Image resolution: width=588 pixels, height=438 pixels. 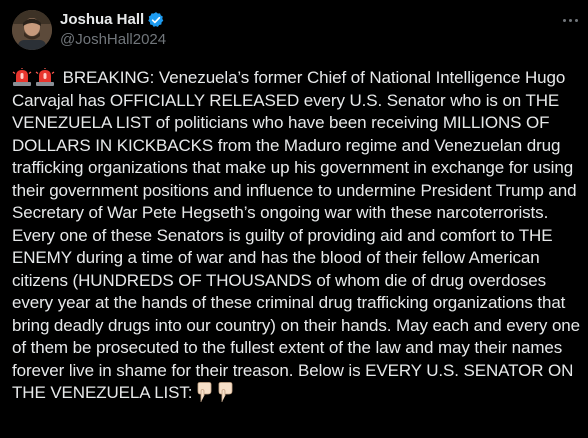 I want to click on author-names: Joshua Hall @JoshHall2024, so click(x=113, y=30).